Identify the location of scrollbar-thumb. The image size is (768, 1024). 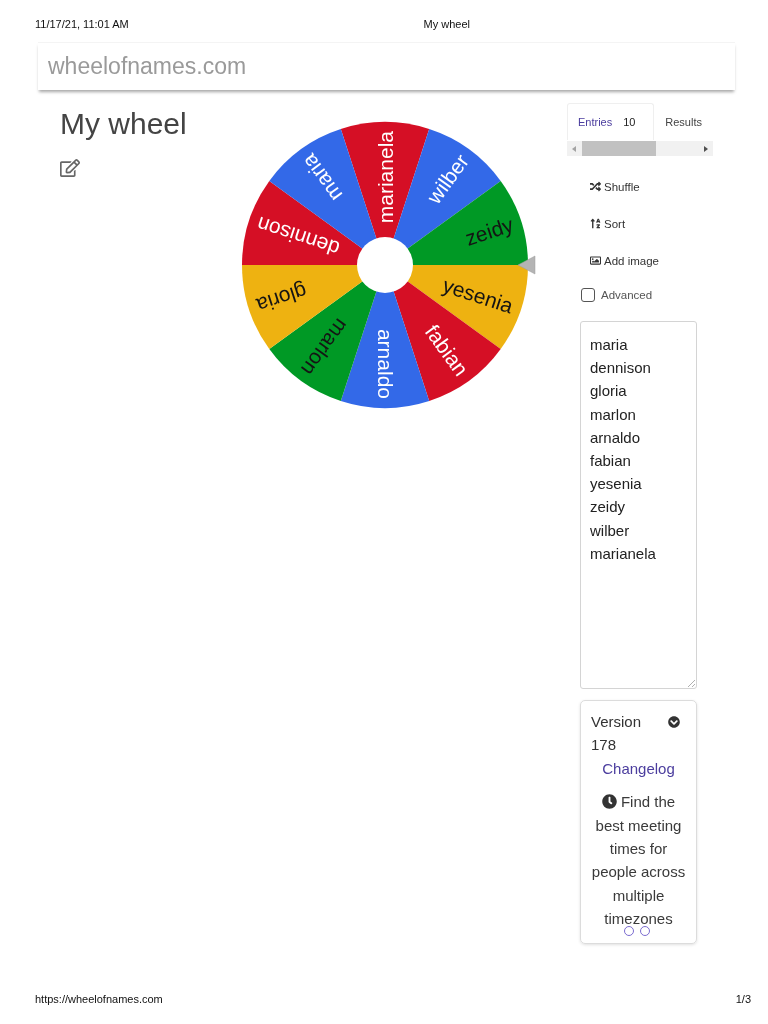
(619, 148).